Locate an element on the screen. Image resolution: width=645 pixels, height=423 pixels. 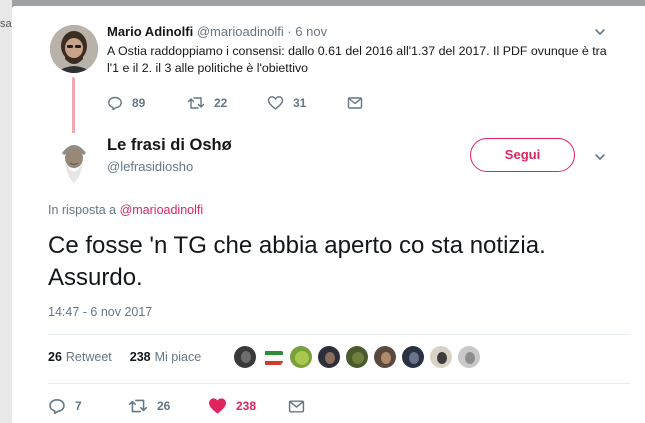
reply-count: 7 is located at coordinates (78, 406).